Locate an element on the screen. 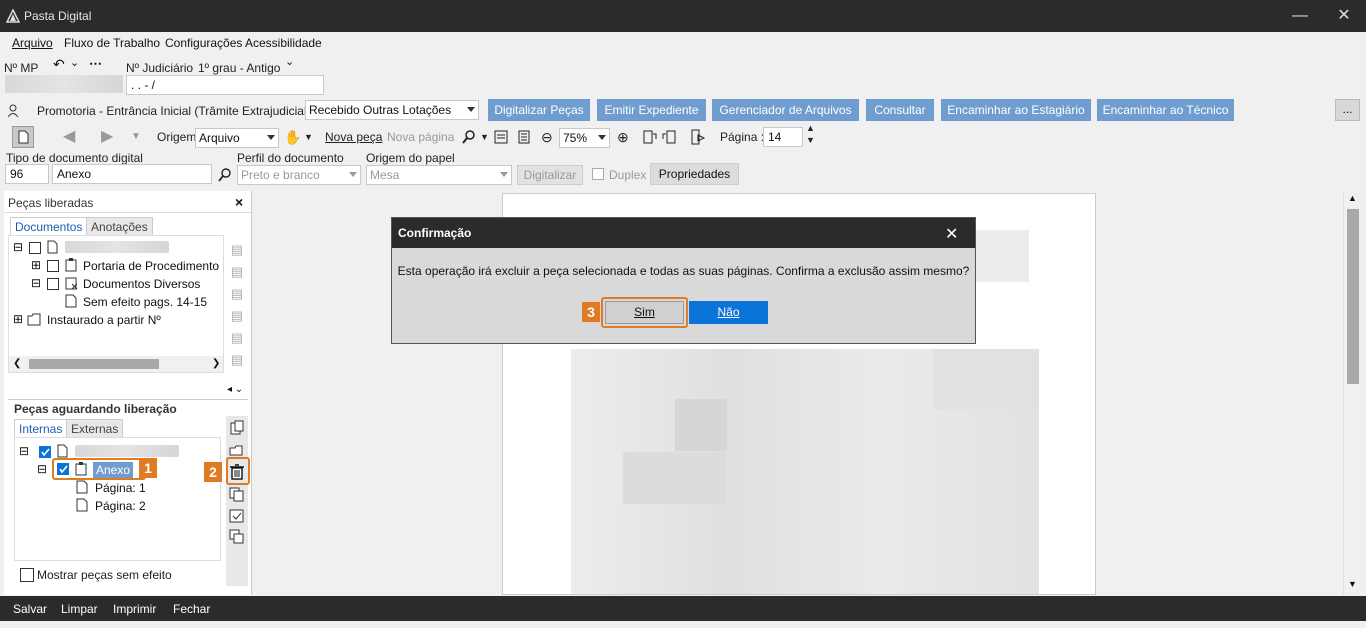  check-doc-icon is located at coordinates (237, 516).